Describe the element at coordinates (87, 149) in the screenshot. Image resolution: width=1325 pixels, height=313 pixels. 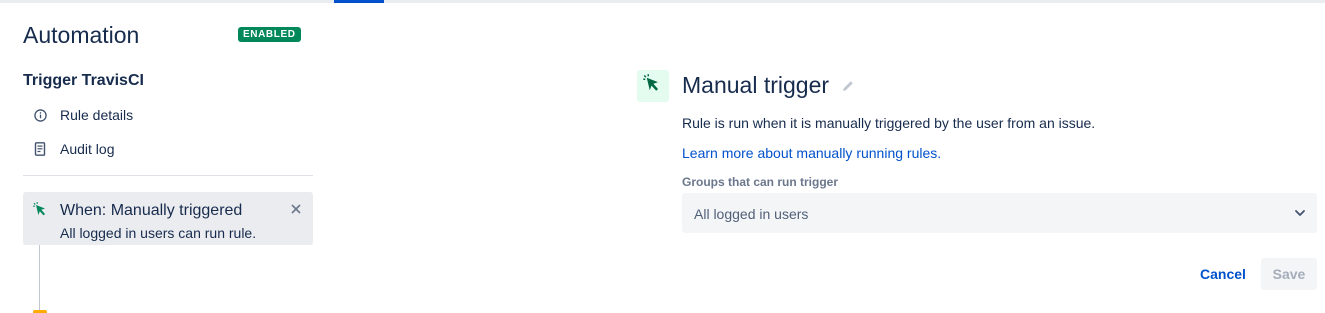
I see `sidebar-item-label: Audit log` at that location.